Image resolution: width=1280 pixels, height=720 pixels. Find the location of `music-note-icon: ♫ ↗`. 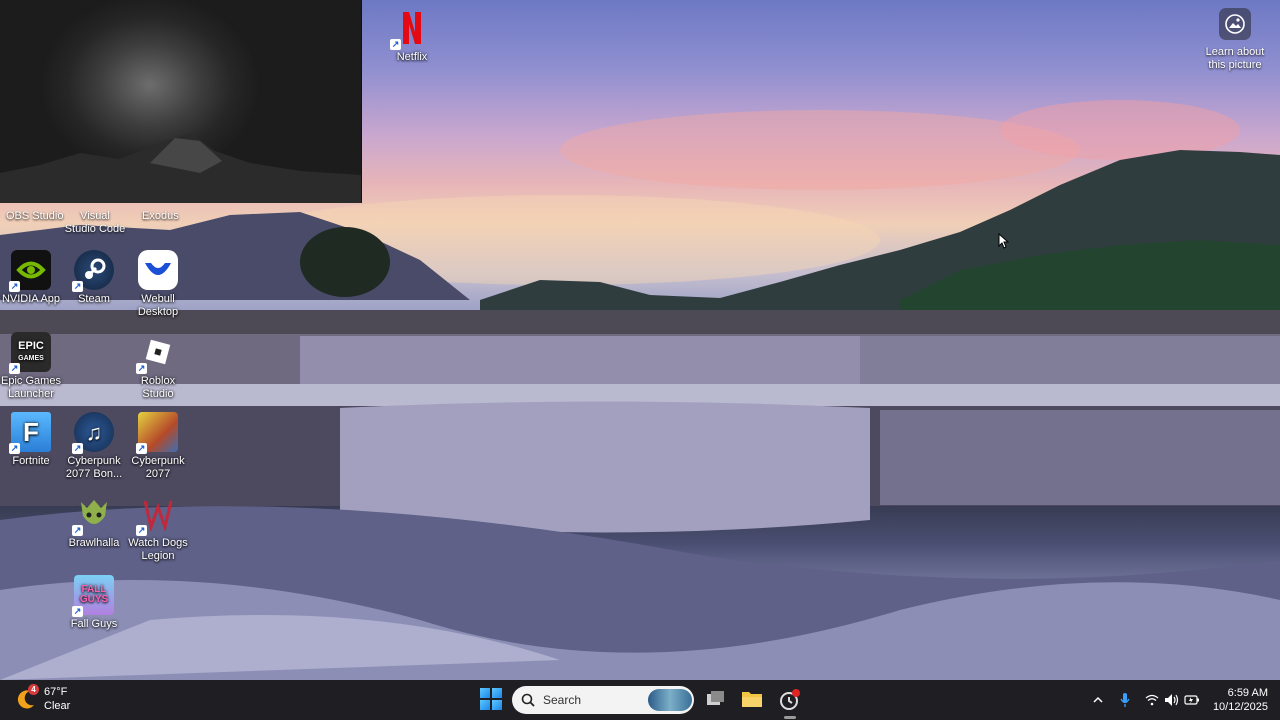

music-note-icon: ♫ ↗ is located at coordinates (93, 433).